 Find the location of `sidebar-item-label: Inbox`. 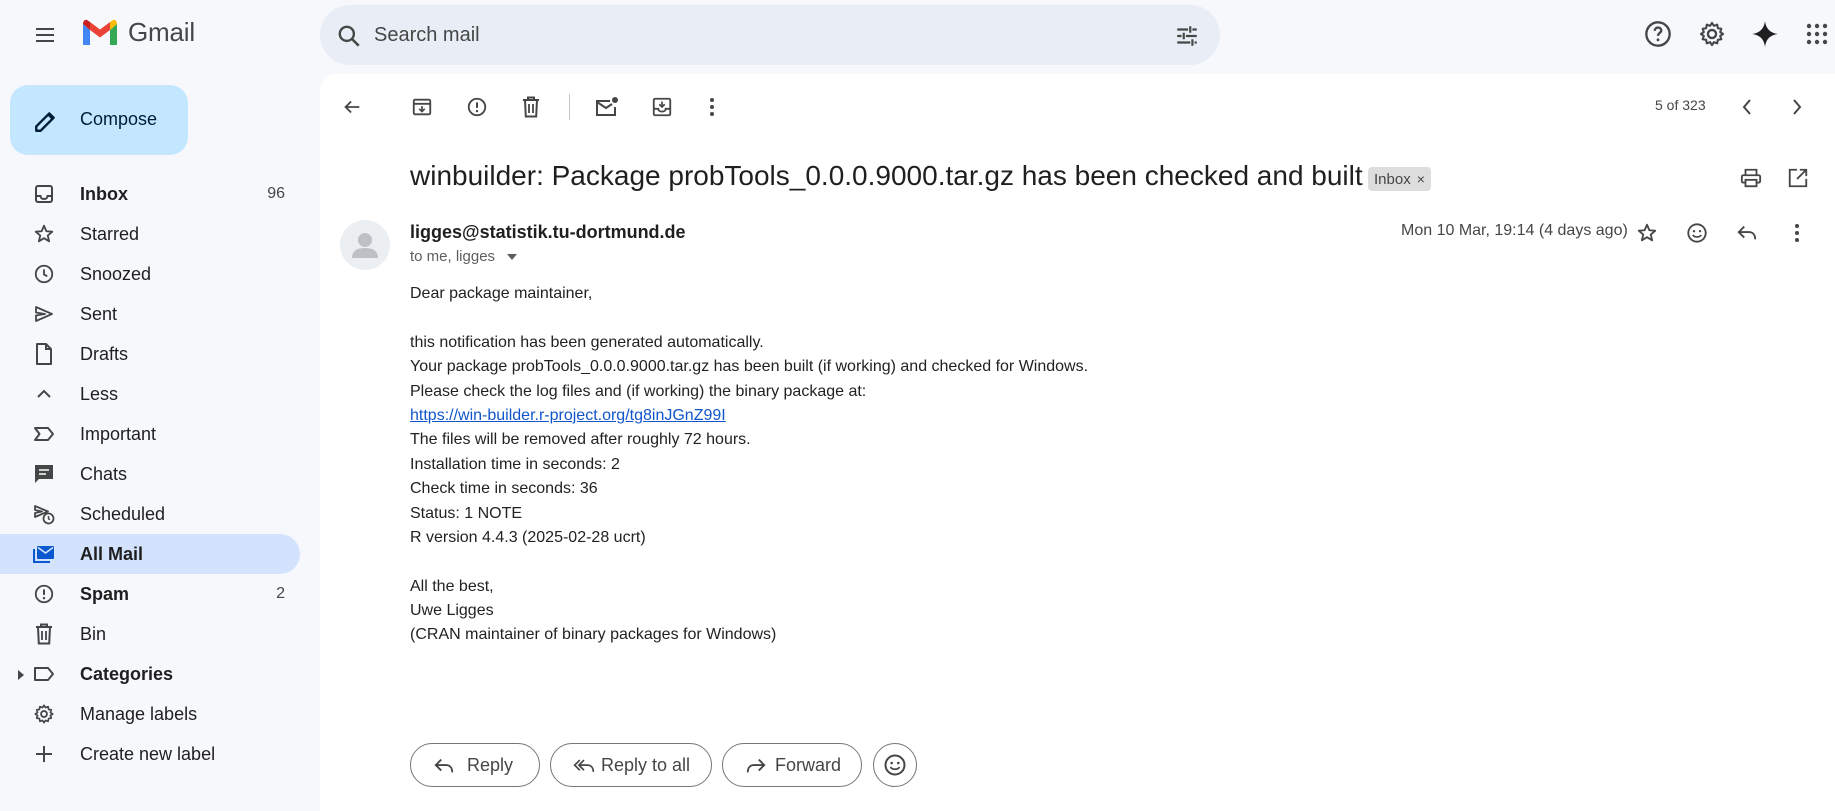

sidebar-item-label: Inbox is located at coordinates (104, 194).